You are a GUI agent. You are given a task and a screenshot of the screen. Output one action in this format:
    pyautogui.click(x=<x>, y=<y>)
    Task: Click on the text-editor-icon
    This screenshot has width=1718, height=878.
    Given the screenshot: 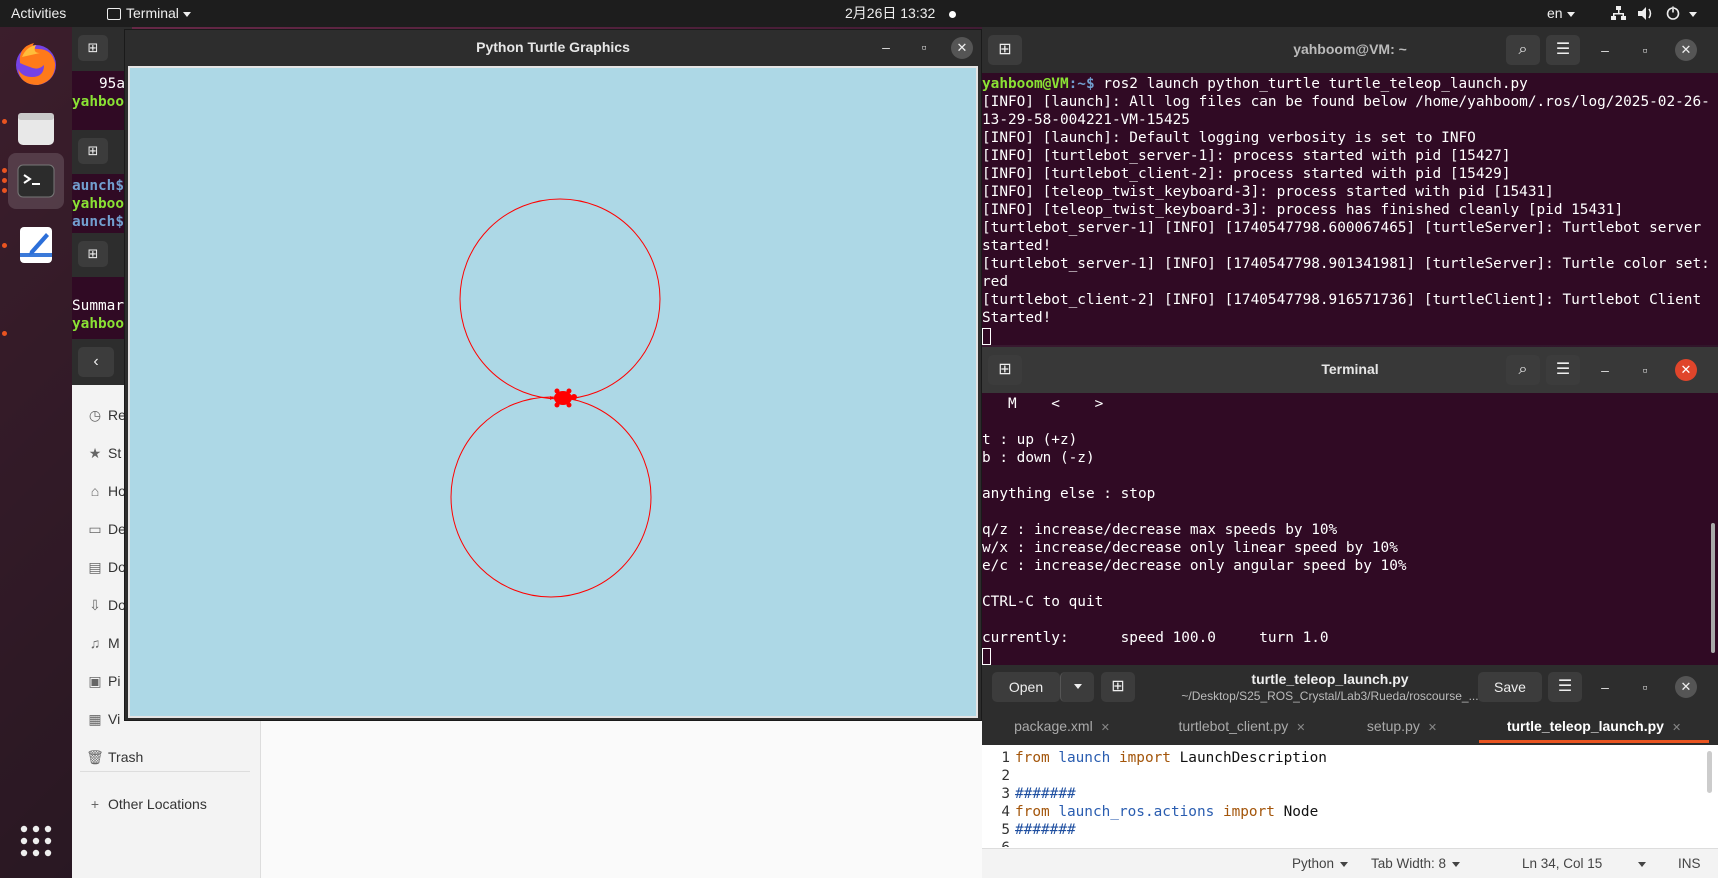 What is the action you would take?
    pyautogui.click(x=36, y=245)
    